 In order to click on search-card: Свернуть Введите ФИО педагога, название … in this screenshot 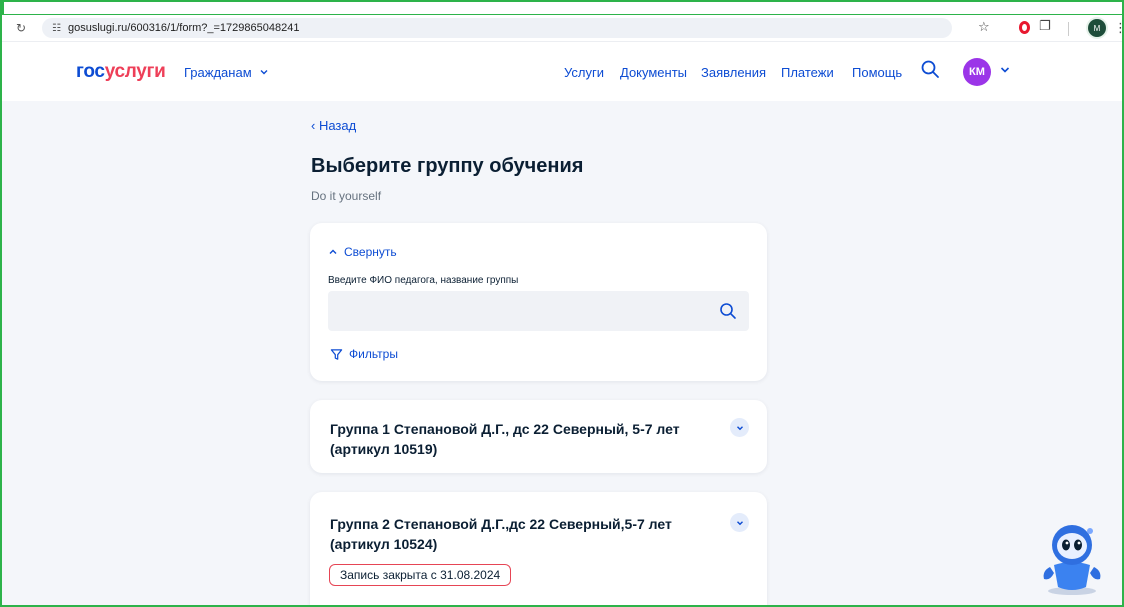, I will do `click(538, 302)`.